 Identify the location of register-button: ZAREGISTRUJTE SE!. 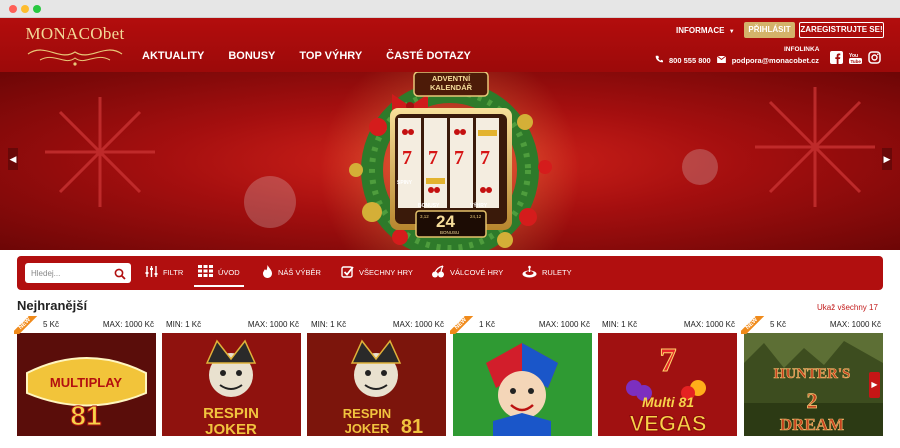
(841, 30).